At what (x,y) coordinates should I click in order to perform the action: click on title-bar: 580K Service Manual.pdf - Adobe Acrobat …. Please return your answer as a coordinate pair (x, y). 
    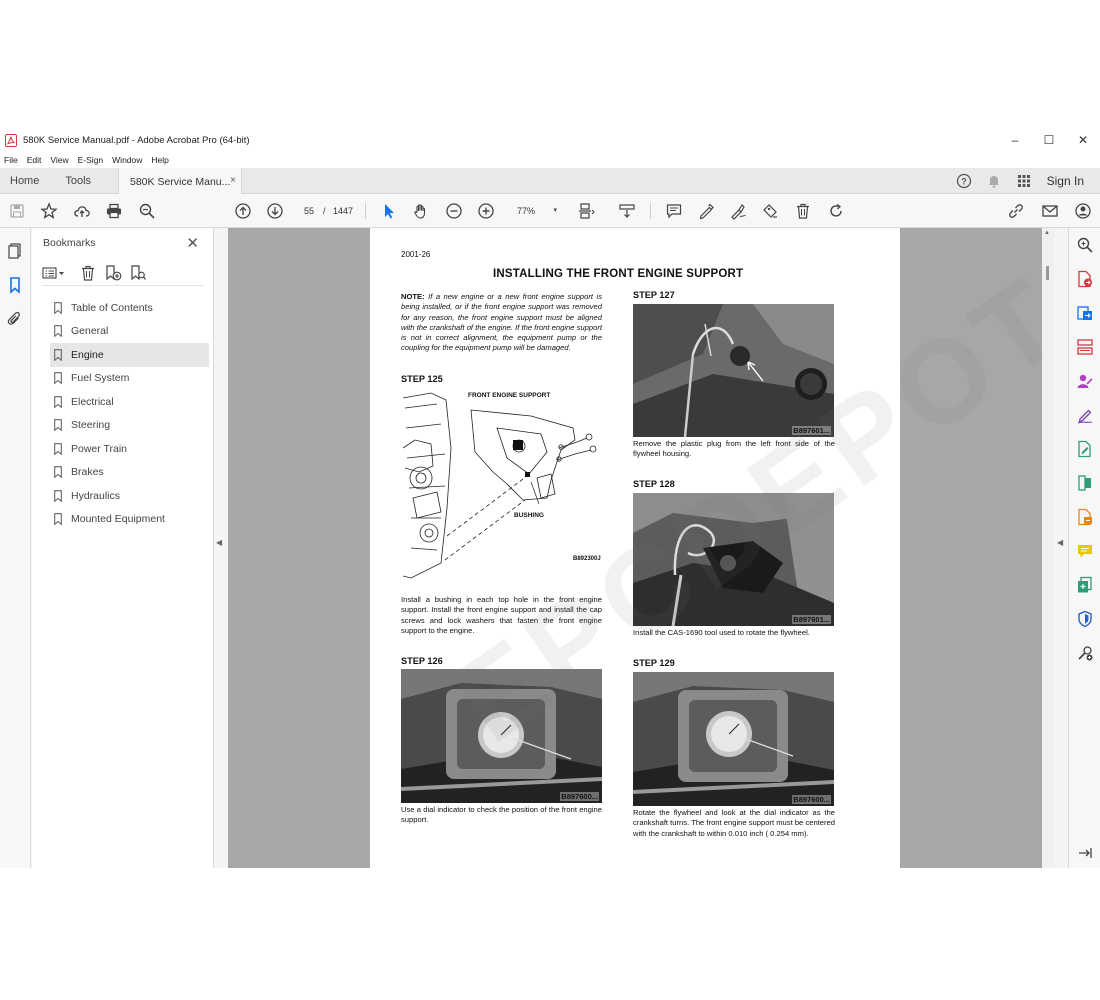
    Looking at the image, I should click on (550, 140).